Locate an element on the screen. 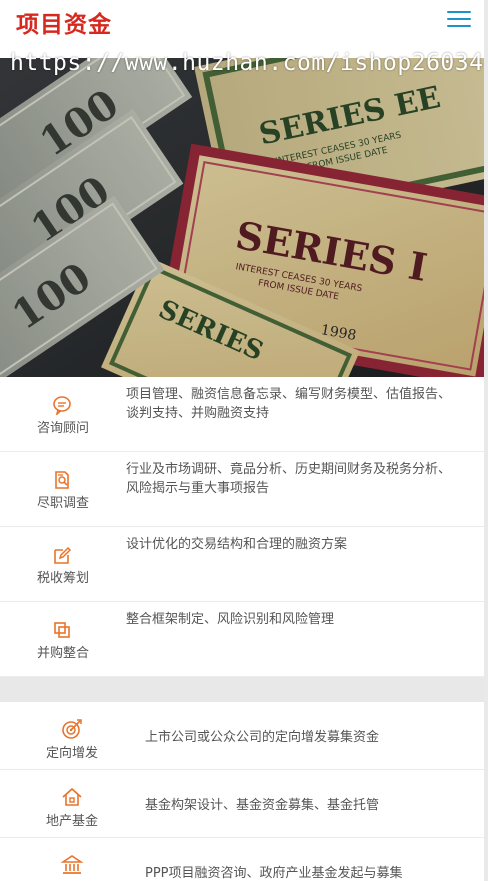  watermark-url: https://www.huzhan.com/ishop26034 is located at coordinates (247, 63).